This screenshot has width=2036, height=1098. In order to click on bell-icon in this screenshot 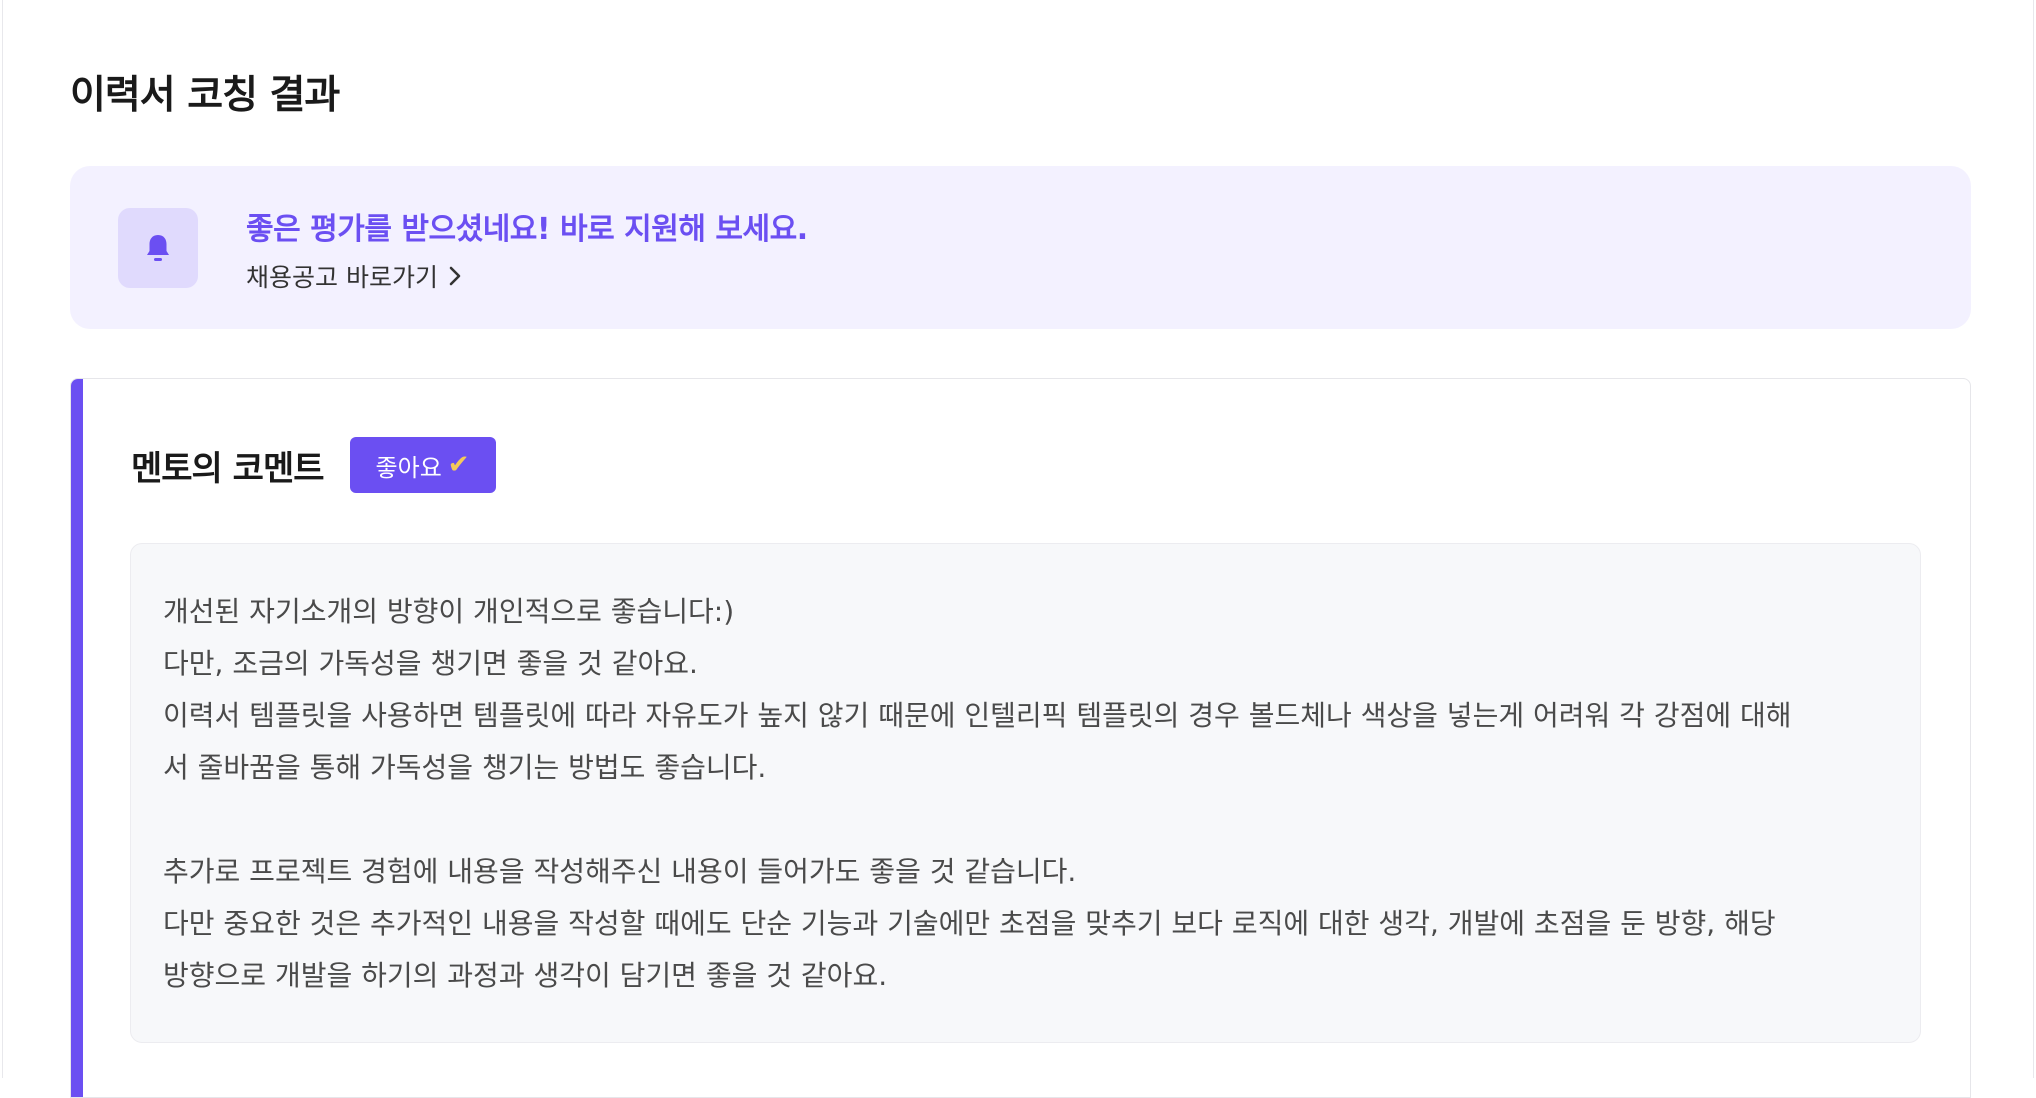, I will do `click(158, 248)`.